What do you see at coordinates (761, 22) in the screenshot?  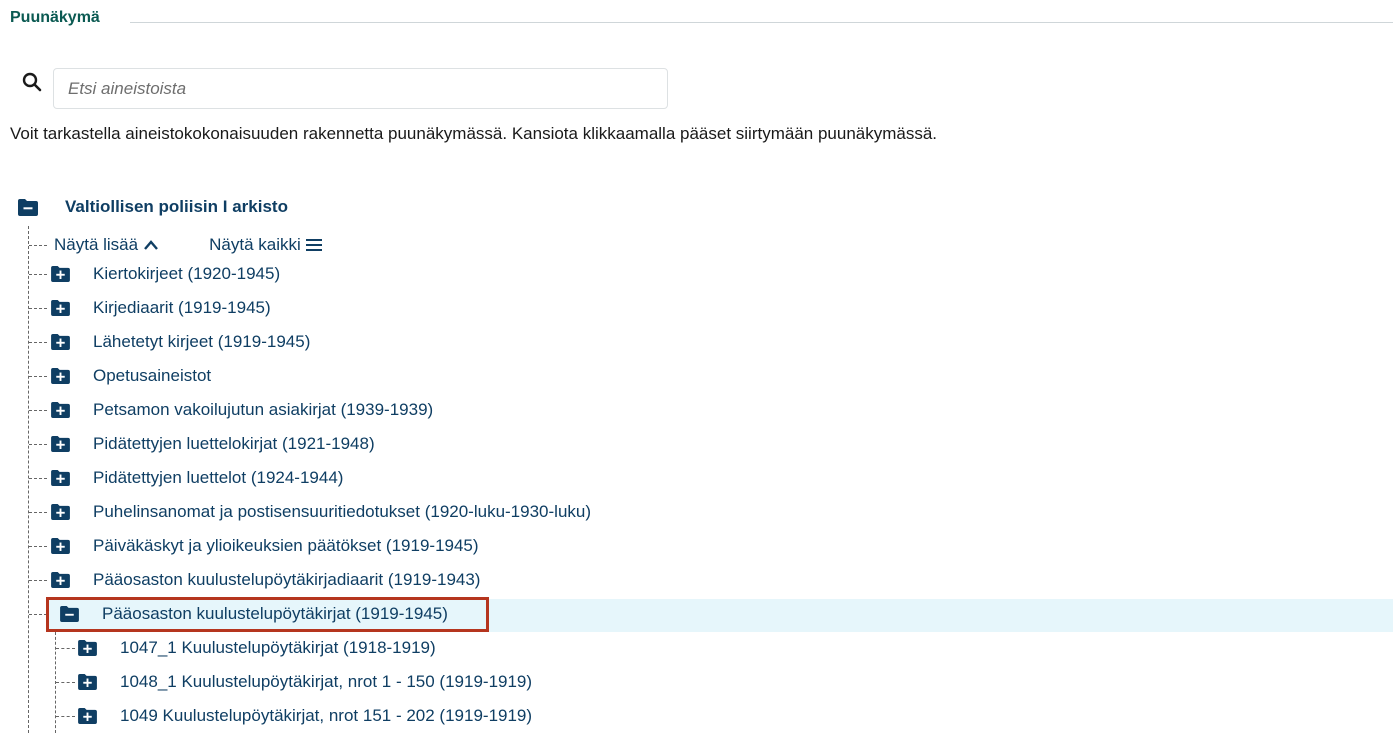 I see `section-divider` at bounding box center [761, 22].